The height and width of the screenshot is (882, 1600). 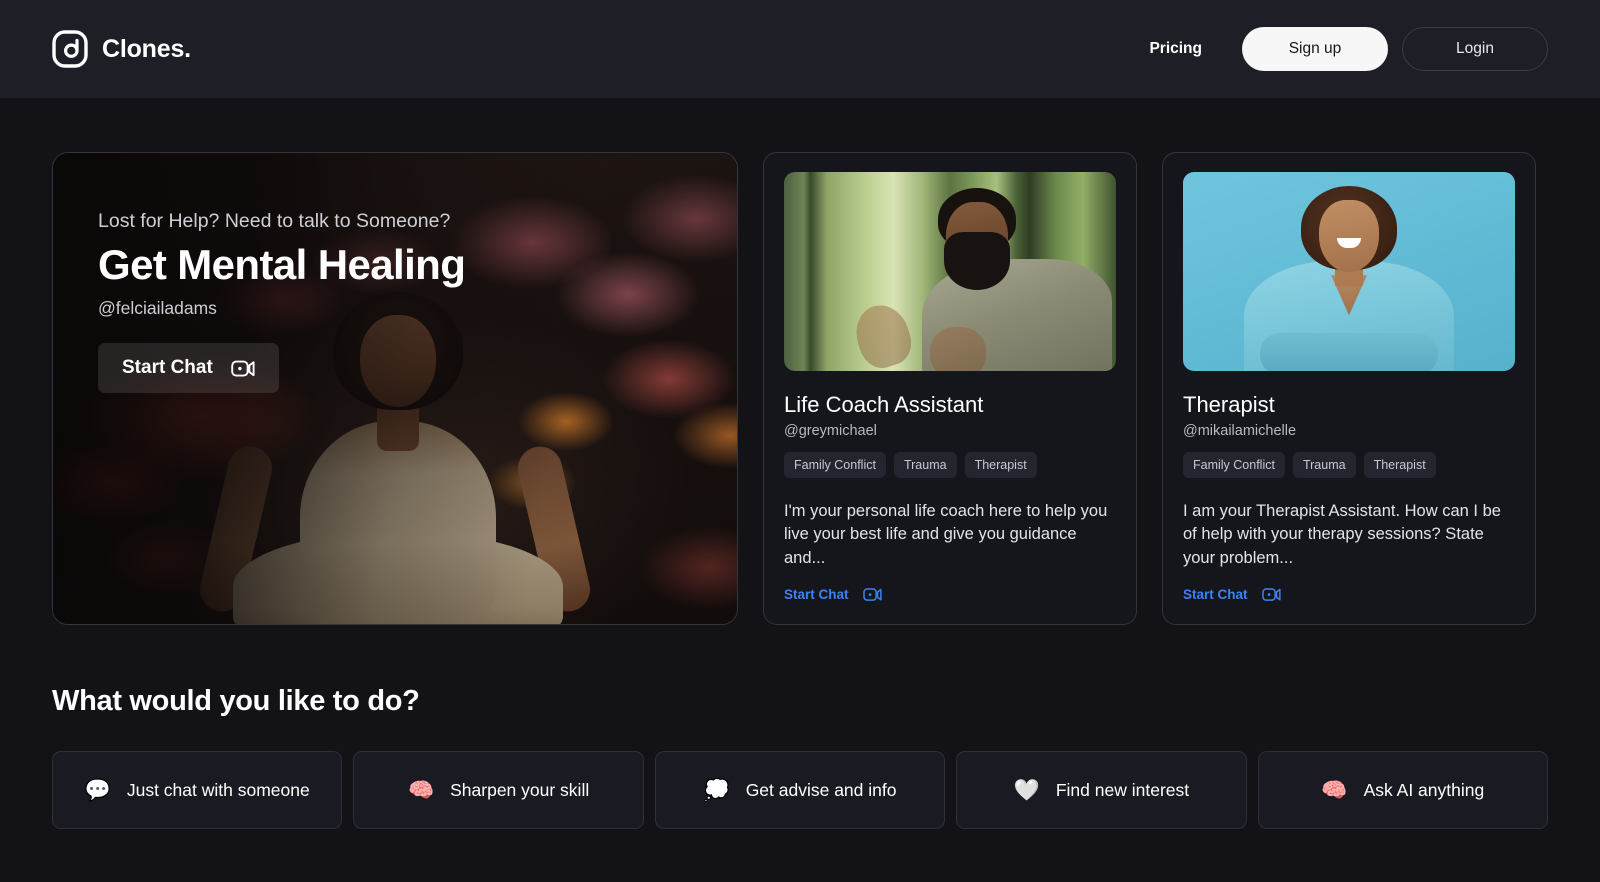 I want to click on thought-balloon-icon: 💭, so click(x=716, y=790).